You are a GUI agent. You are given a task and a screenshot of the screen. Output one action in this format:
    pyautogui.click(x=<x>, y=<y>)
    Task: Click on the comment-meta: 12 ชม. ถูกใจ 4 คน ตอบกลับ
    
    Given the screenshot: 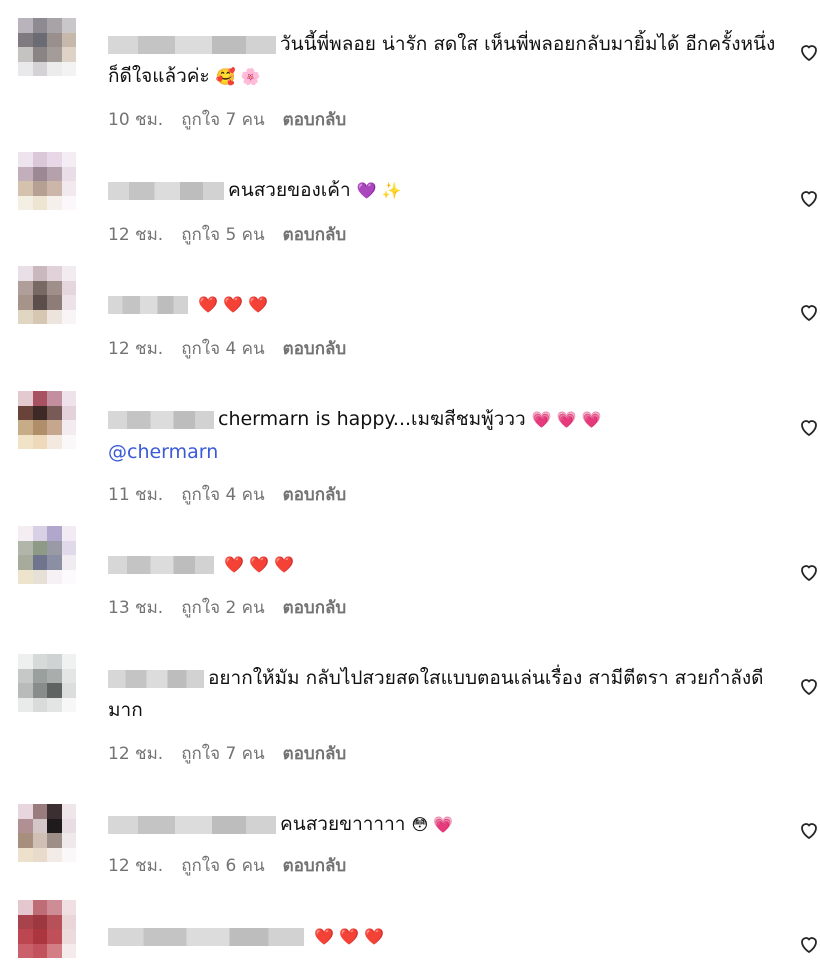 What is the action you would take?
    pyautogui.click(x=236, y=348)
    